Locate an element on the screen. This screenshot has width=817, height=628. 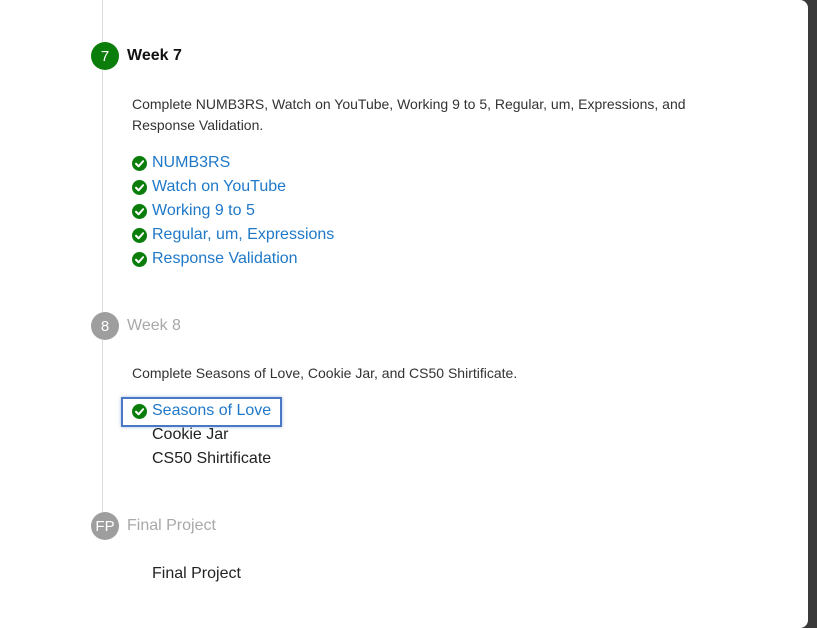
final-project-badge: FP is located at coordinates (105, 526).